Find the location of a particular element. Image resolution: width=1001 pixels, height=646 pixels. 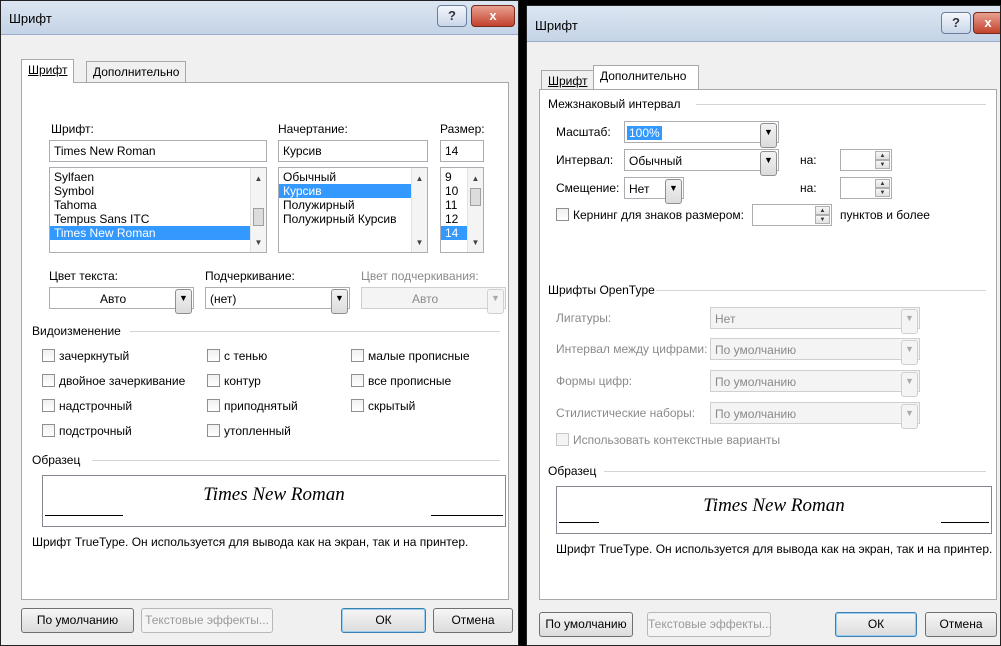

interval-select: Обычный ▼ is located at coordinates (701, 162).